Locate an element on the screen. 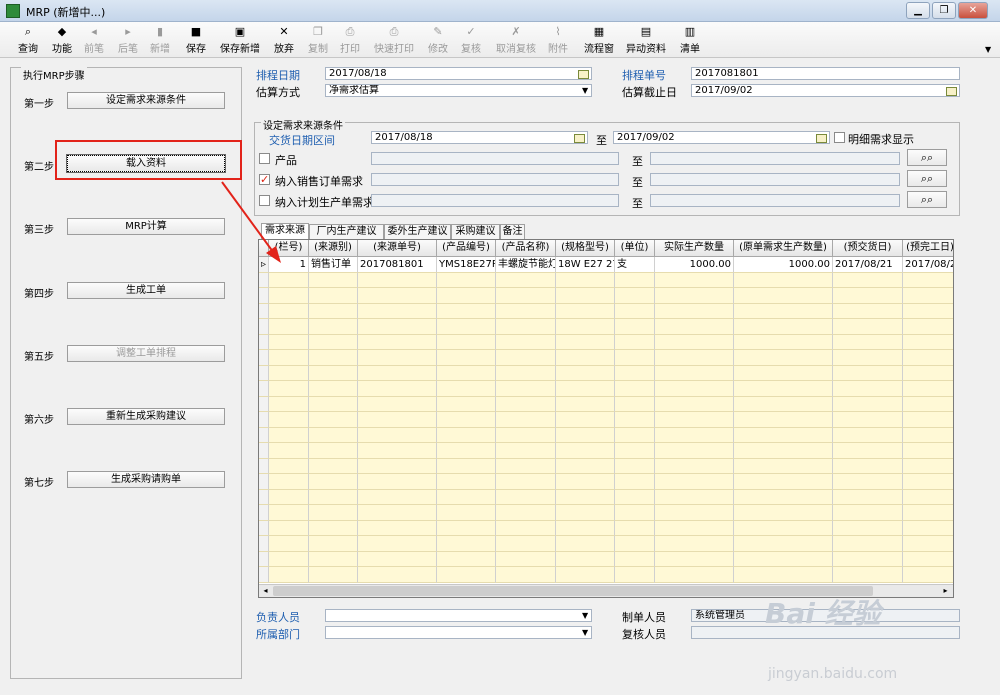  step-7-button: 生成采购请购单 is located at coordinates (146, 479).